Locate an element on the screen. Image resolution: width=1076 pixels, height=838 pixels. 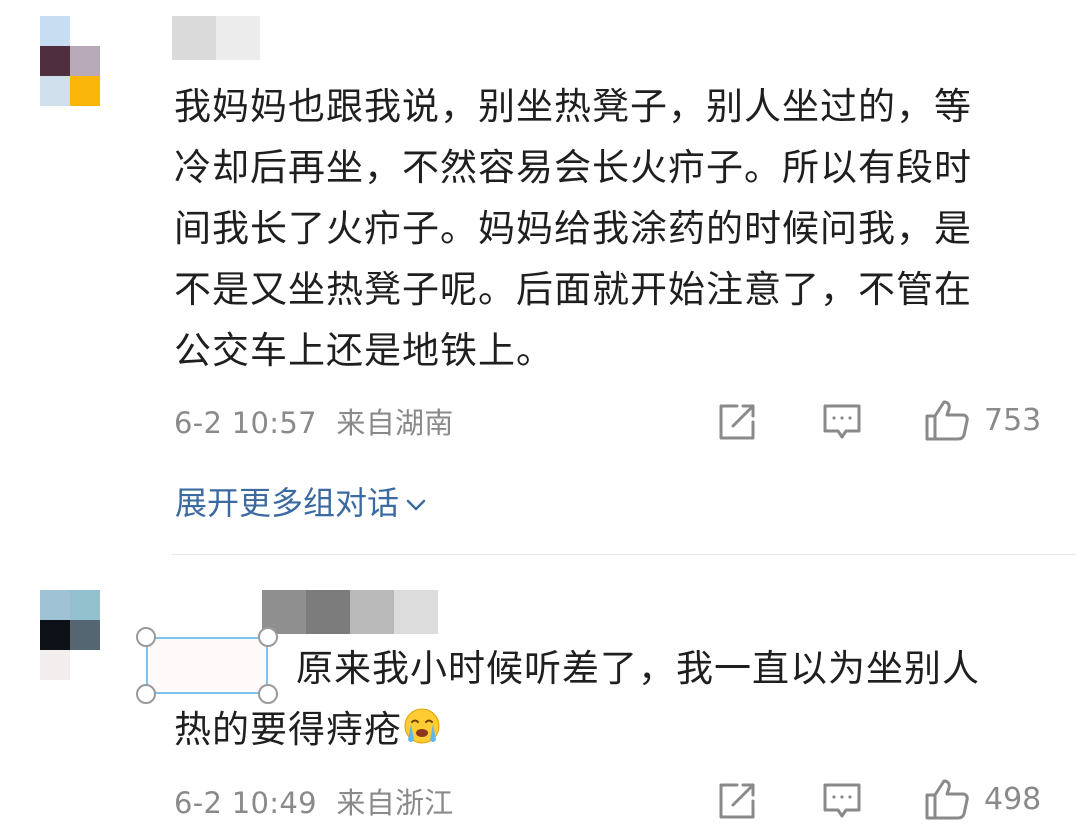
comment-meta: 6-2 10:57 来自湖南 is located at coordinates (314, 421).